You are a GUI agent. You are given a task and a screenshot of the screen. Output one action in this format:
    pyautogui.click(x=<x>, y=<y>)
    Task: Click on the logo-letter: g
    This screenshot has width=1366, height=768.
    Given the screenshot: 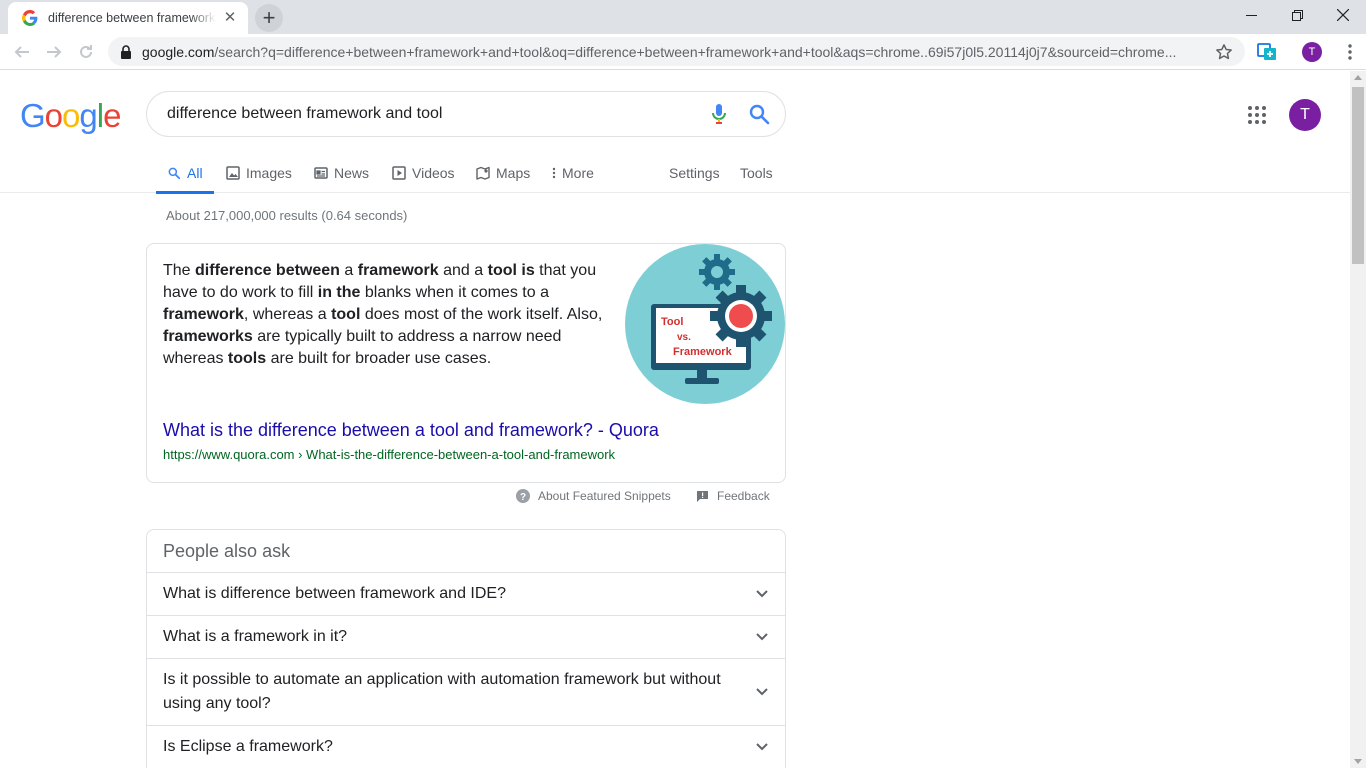 What is the action you would take?
    pyautogui.click(x=88, y=115)
    